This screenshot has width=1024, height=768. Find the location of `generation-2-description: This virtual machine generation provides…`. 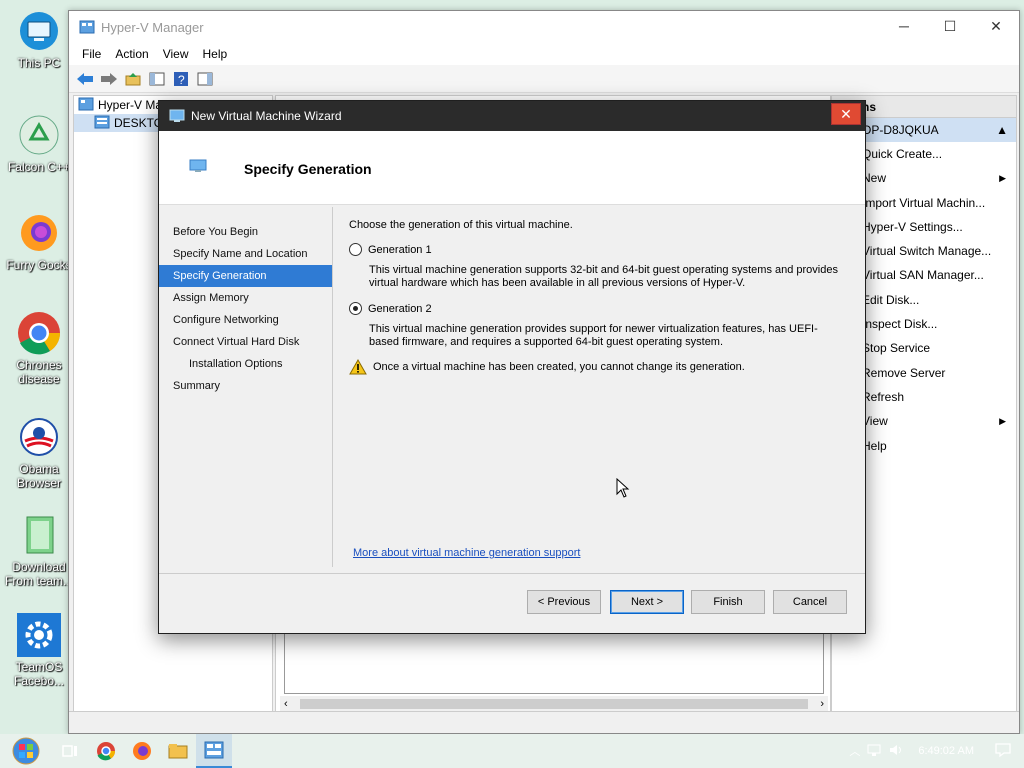

generation-2-description: This virtual machine generation provides… is located at coordinates (593, 335).